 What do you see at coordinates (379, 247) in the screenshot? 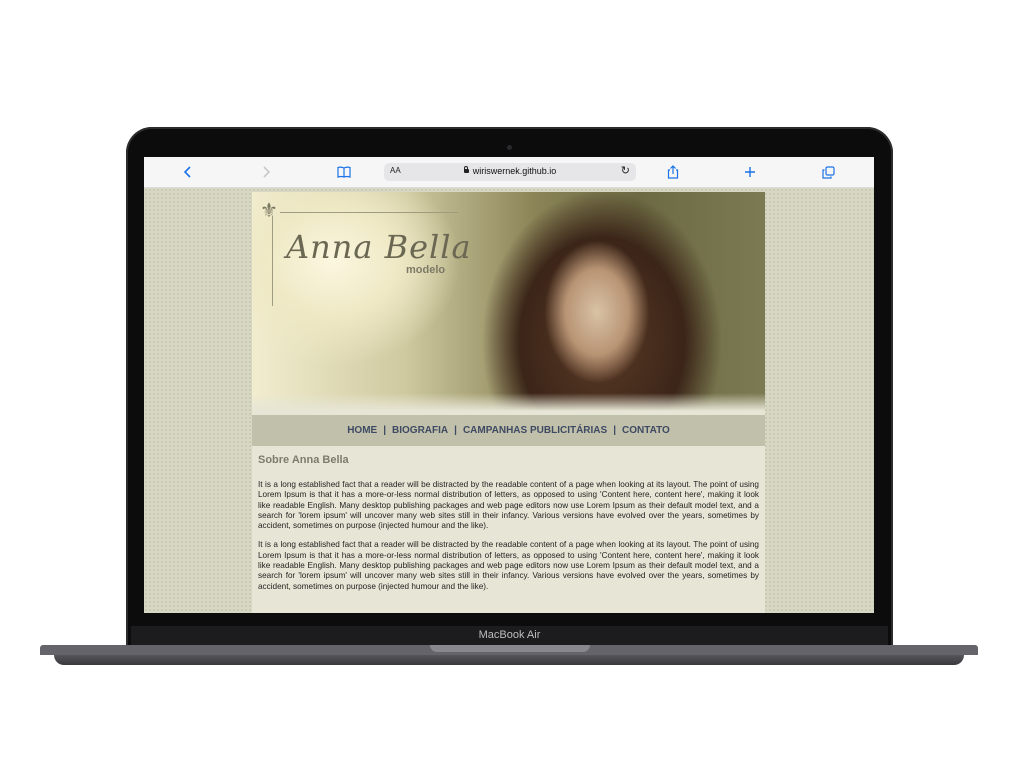
I see `logo-name: Anna Bella` at bounding box center [379, 247].